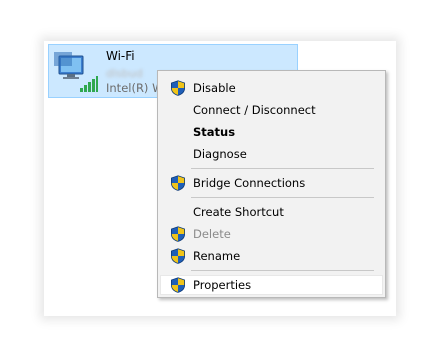 The width and height of the screenshot is (438, 356). What do you see at coordinates (222, 285) in the screenshot?
I see `menu-item-label: Properties` at bounding box center [222, 285].